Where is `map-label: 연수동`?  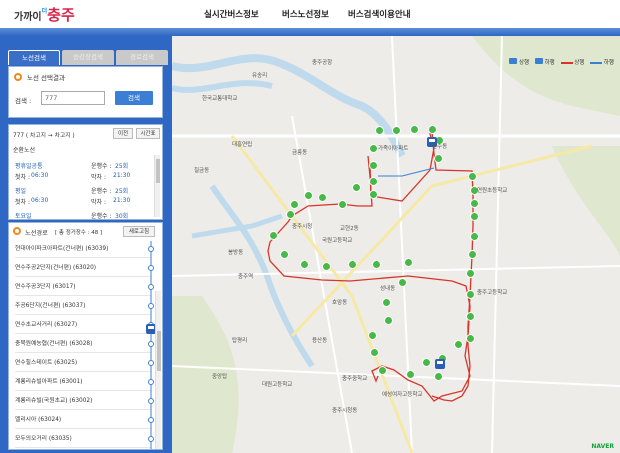
map-label: 연수동 is located at coordinates (440, 147).